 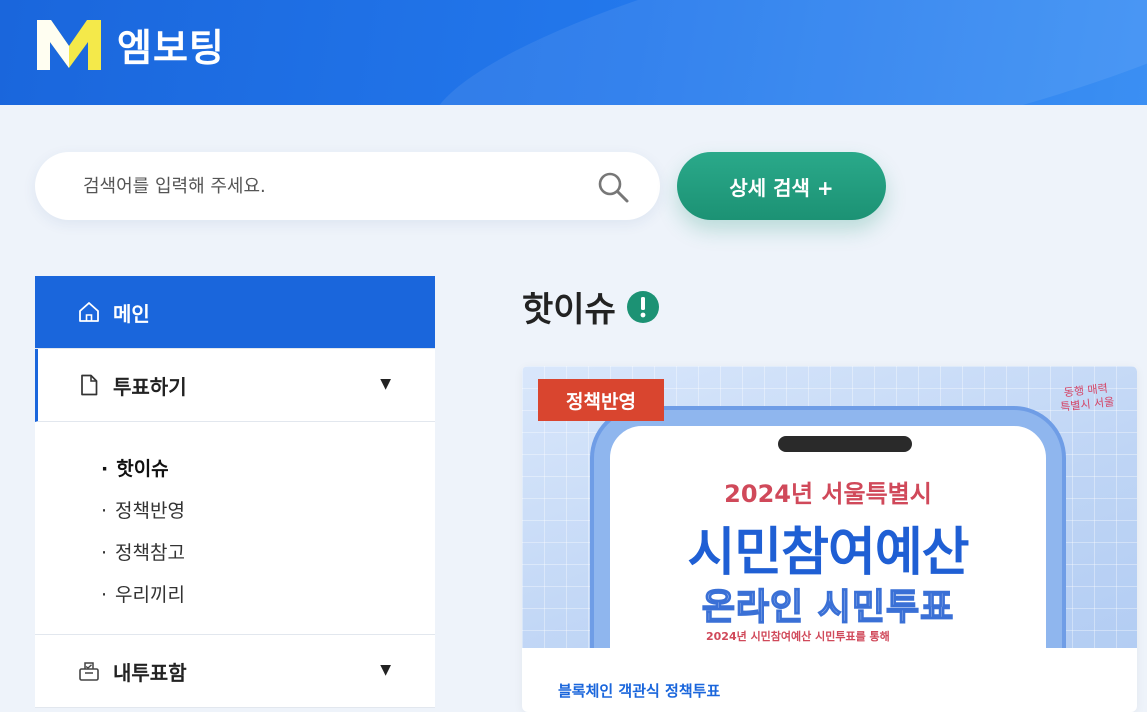 I want to click on section-title-text: 핫이슈, so click(x=569, y=310).